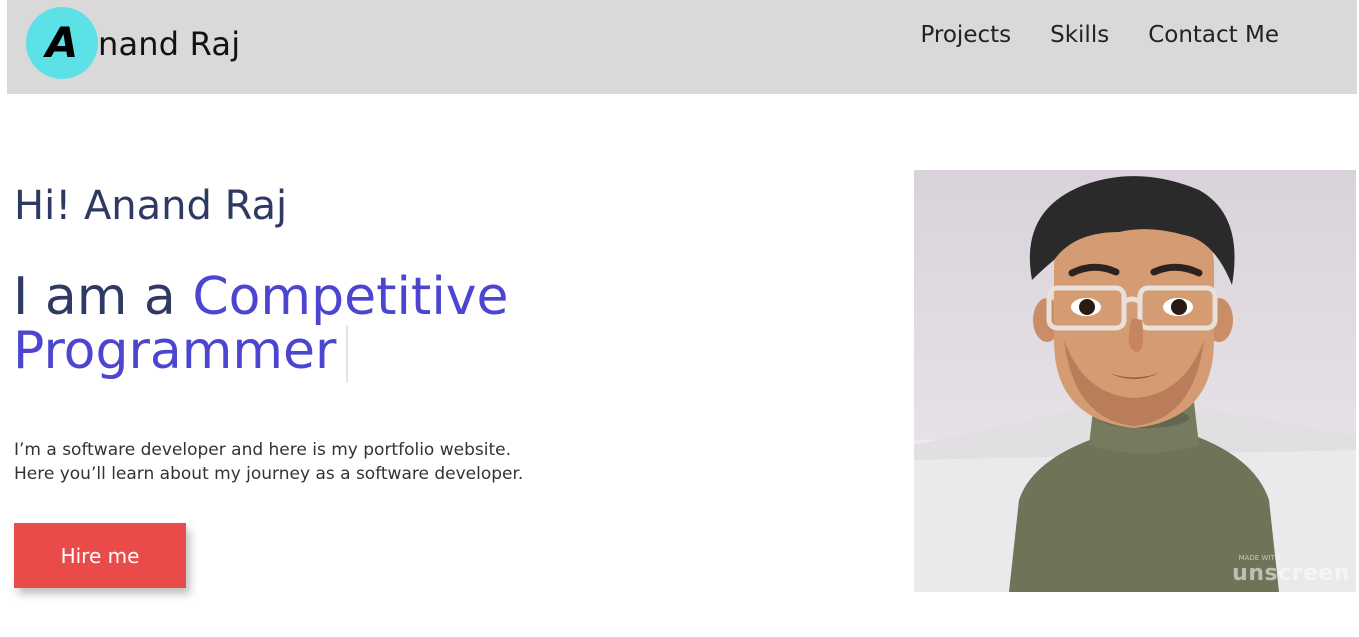  Describe the element at coordinates (1291, 573) in the screenshot. I see `watermark: unscreen` at that location.